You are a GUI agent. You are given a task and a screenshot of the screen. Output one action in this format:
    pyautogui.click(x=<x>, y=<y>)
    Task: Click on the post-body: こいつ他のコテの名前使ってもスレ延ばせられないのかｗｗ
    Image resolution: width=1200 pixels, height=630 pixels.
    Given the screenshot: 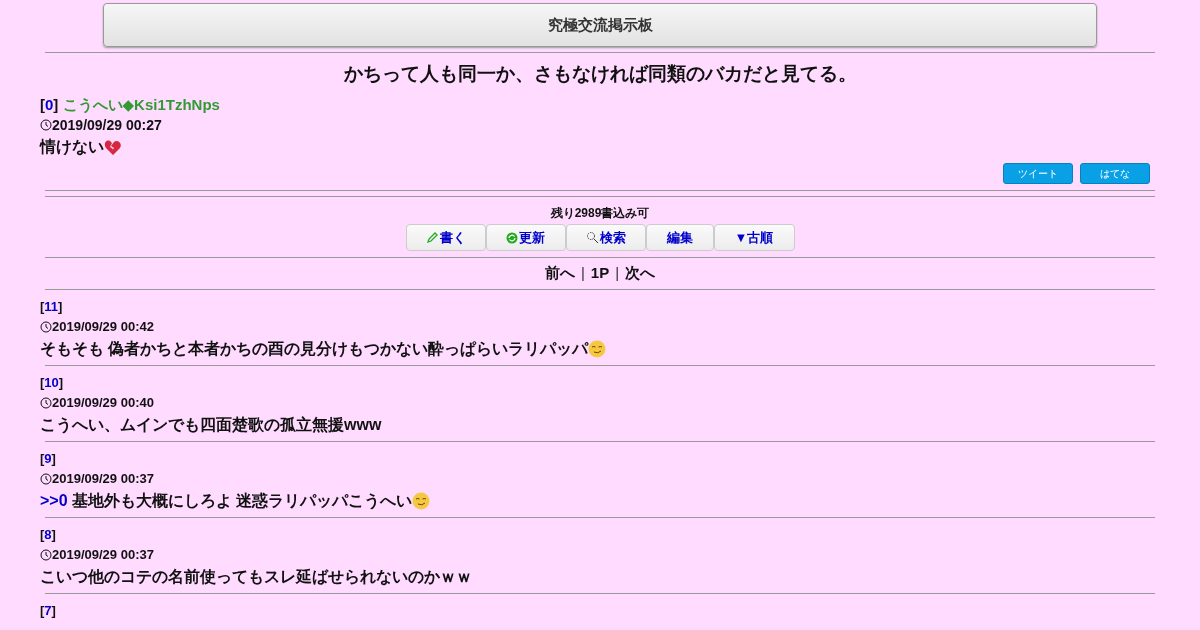 What is the action you would take?
    pyautogui.click(x=256, y=577)
    